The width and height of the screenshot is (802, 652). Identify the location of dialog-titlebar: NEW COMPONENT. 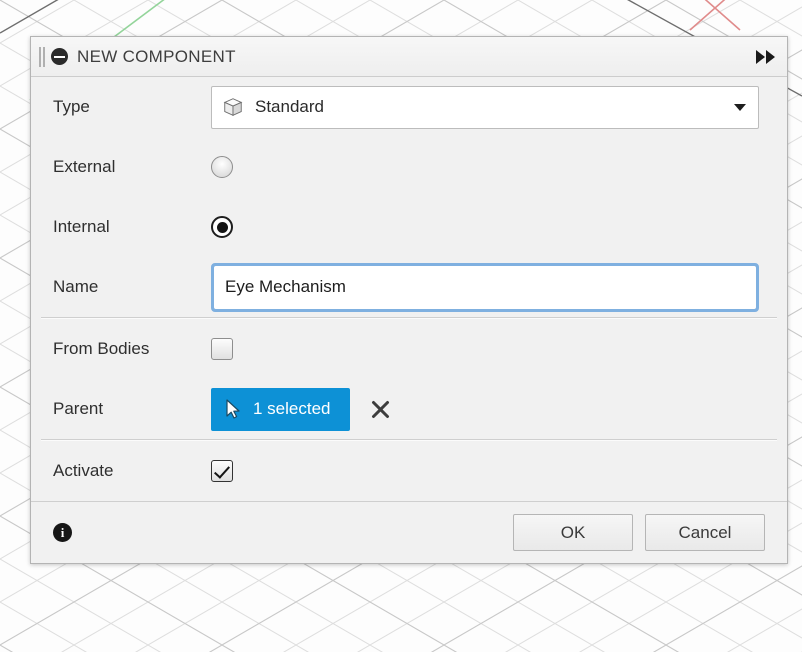
(409, 57).